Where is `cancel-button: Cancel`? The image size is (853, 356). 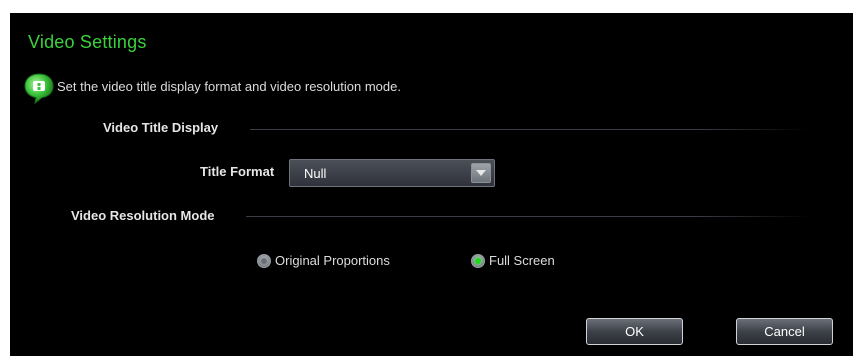
cancel-button: Cancel is located at coordinates (784, 331).